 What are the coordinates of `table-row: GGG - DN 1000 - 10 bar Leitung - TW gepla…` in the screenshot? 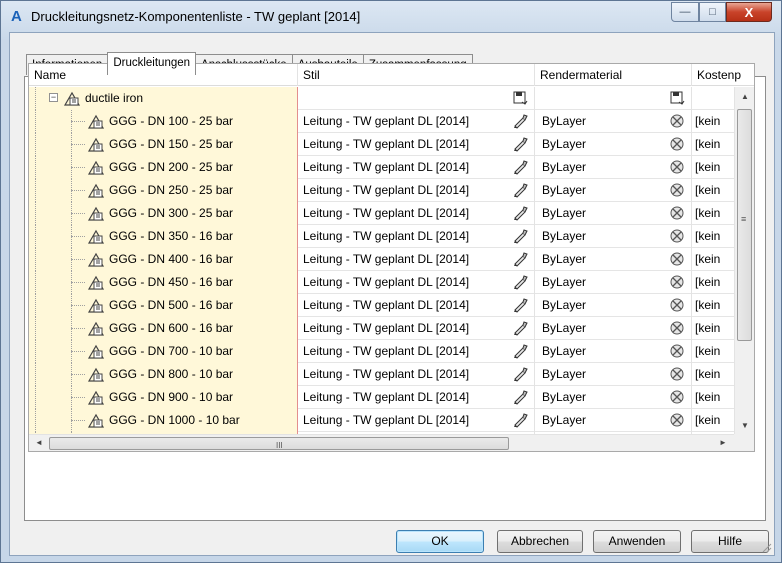 It's located at (381, 420).